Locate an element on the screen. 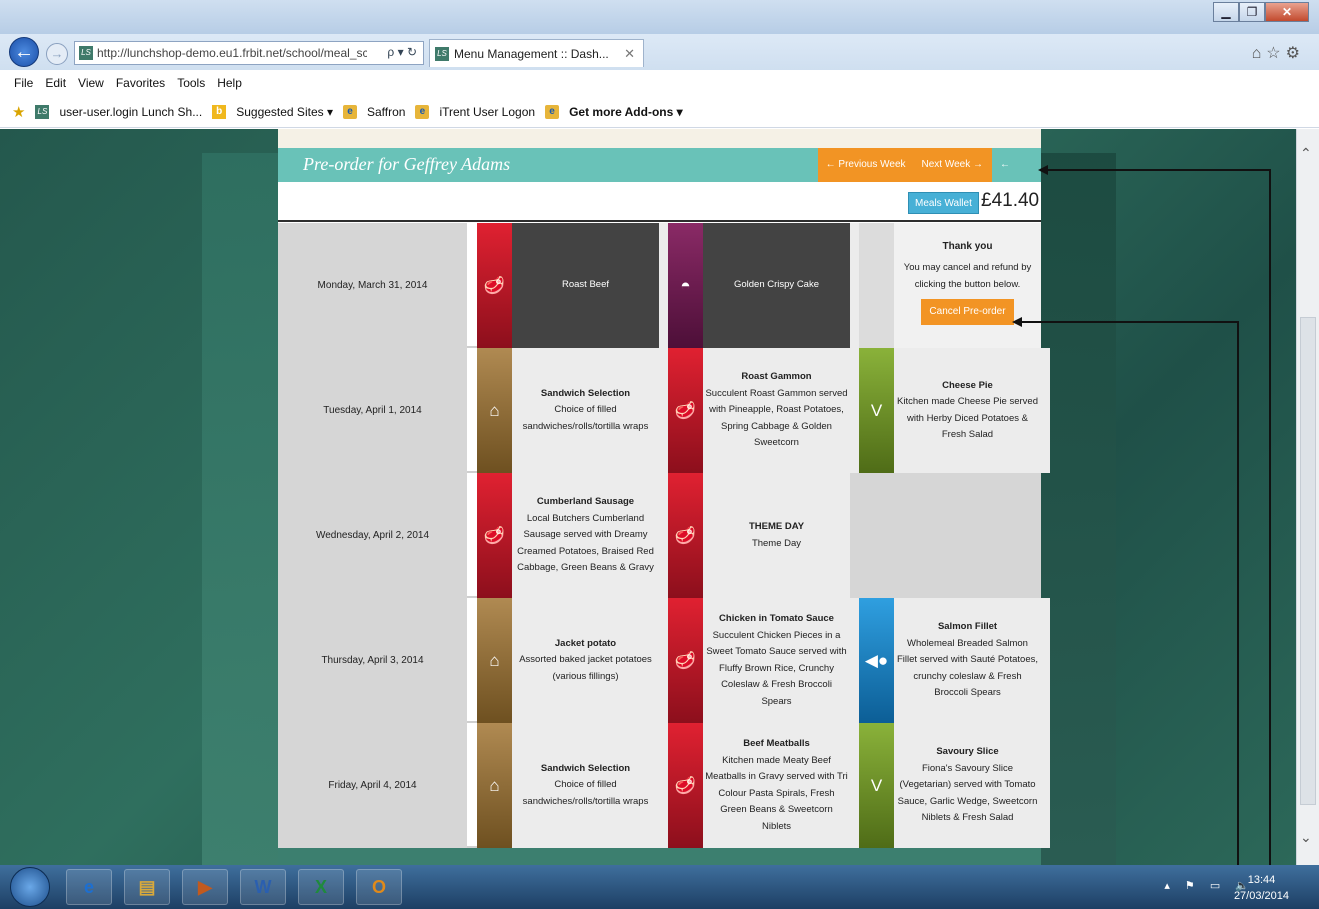 Image resolution: width=1319 pixels, height=909 pixels. meal-title: Sandwich Selection is located at coordinates (585, 768).